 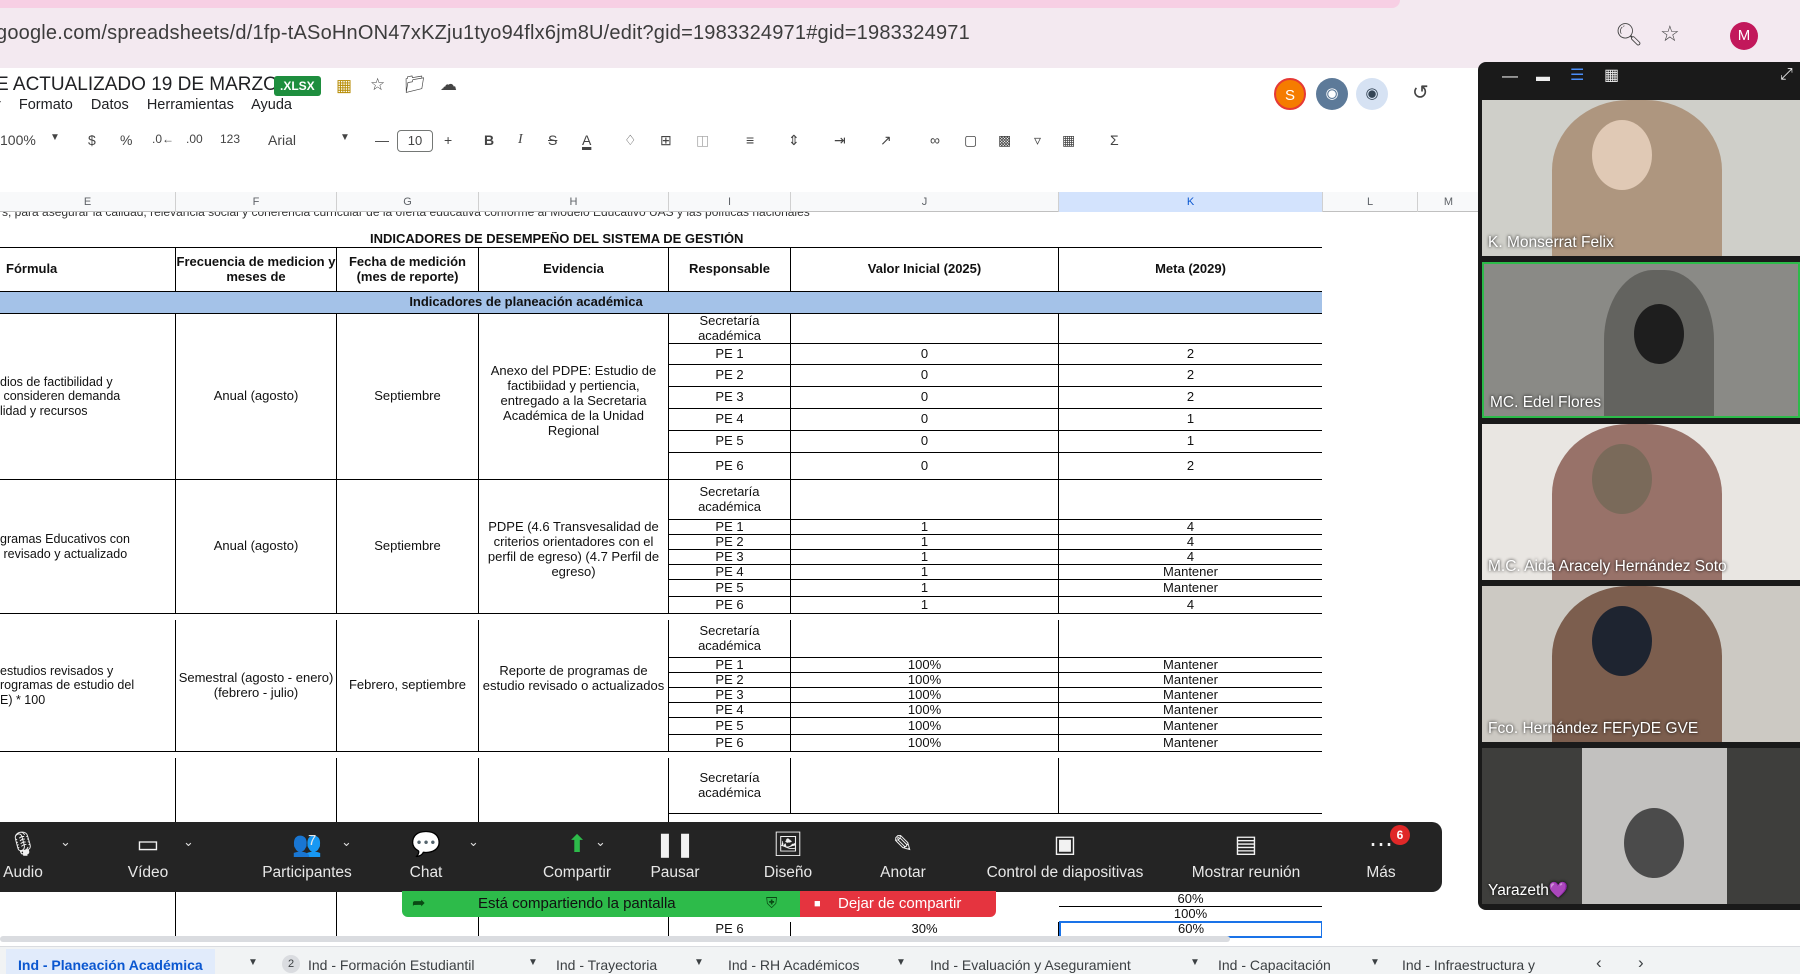 I want to click on zoom-compartir-button: ⬆ Compartir, so click(x=577, y=857).